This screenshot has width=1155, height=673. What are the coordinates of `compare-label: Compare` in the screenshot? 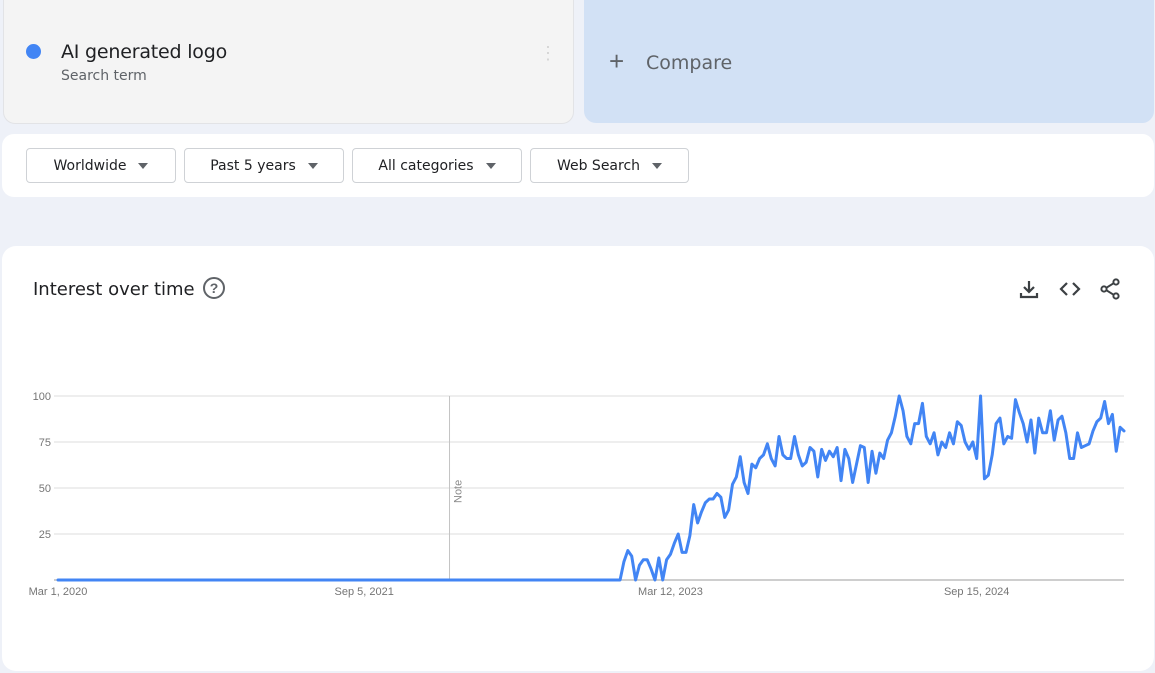 It's located at (689, 63).